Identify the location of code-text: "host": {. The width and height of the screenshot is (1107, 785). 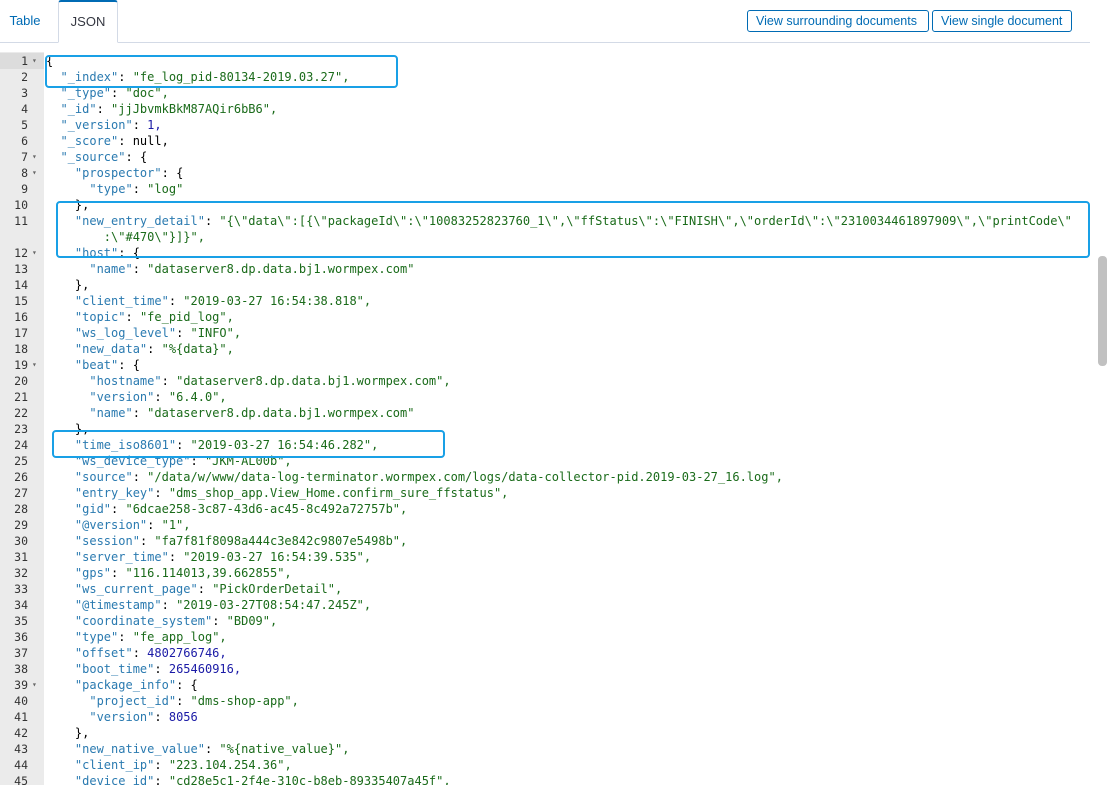
(107, 253).